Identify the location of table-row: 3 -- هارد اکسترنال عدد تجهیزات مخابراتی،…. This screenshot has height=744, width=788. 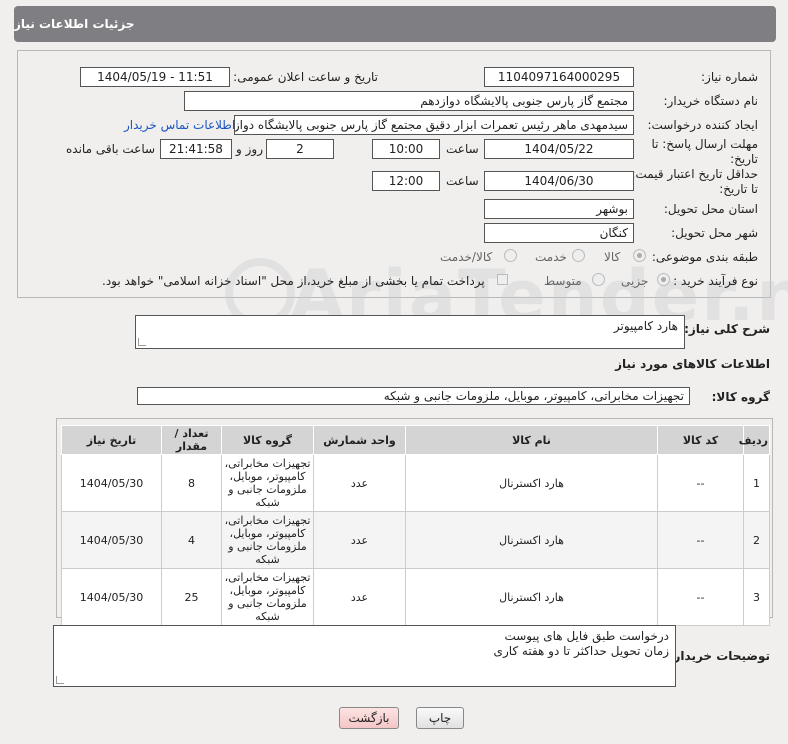
(415, 597).